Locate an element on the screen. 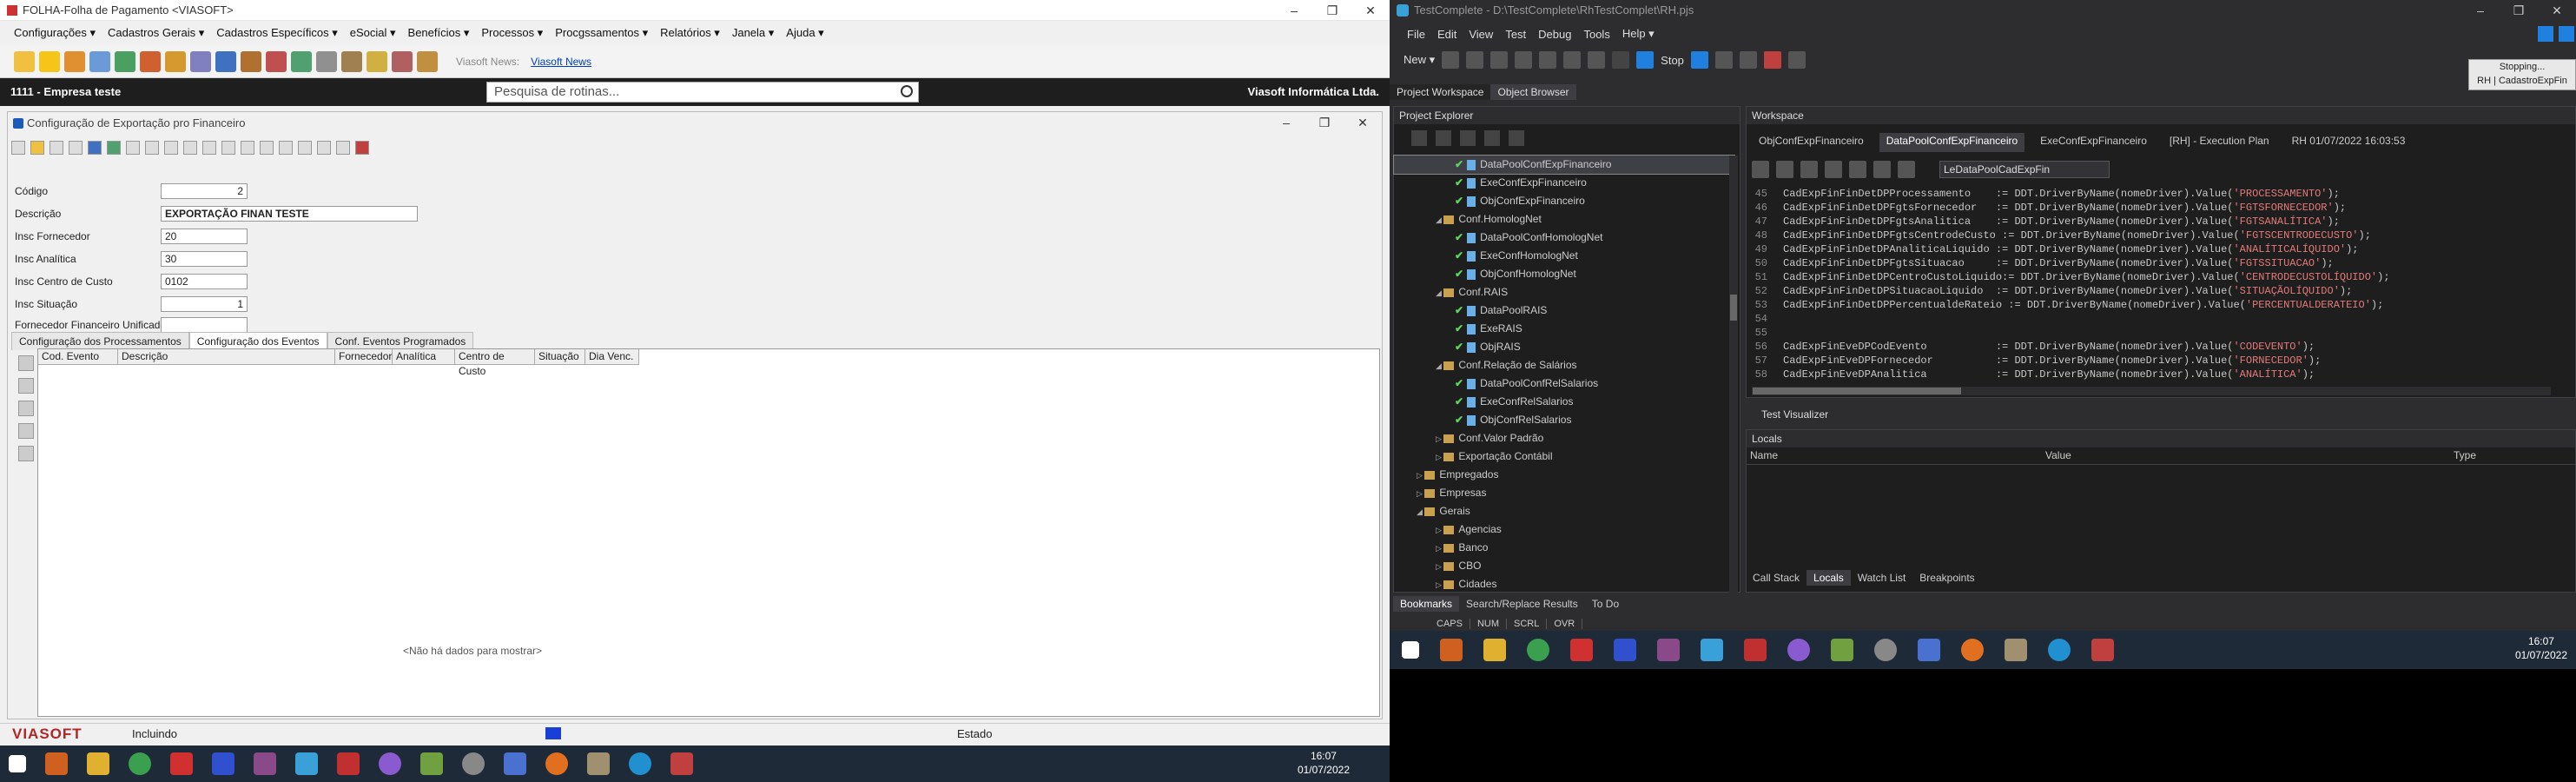 The image size is (2576, 782). paste-icon is located at coordinates (343, 148).